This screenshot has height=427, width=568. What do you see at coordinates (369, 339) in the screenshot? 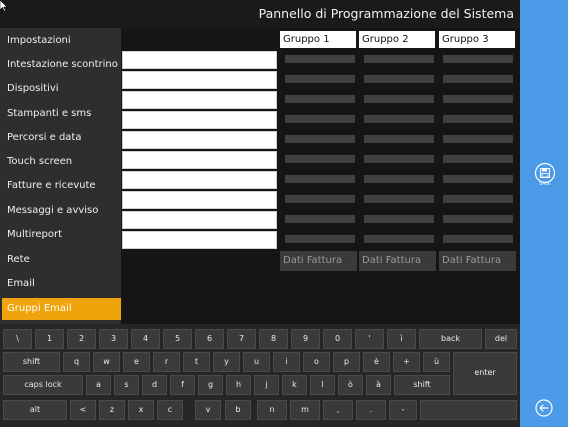
I see `key-apostrophe: '` at bounding box center [369, 339].